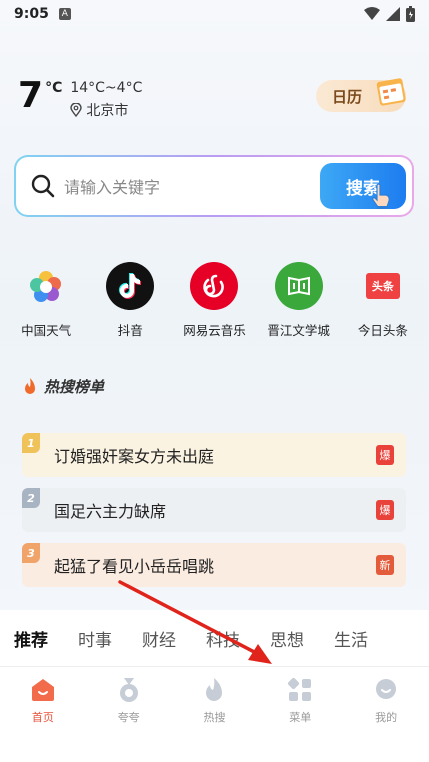  I want to click on nav-profile: 我的, so click(386, 719).